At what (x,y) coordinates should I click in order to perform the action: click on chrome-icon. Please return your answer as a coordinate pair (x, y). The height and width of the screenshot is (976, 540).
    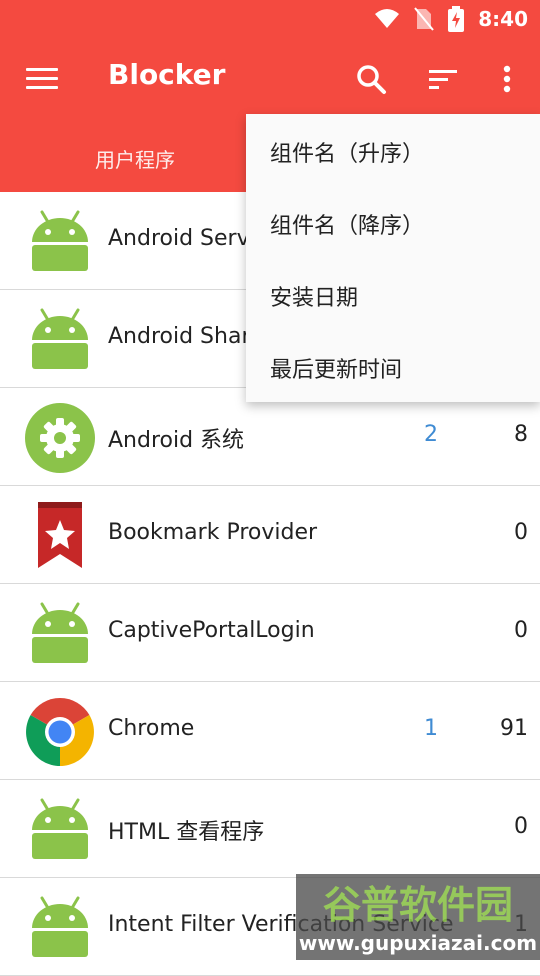
    Looking at the image, I should click on (60, 732).